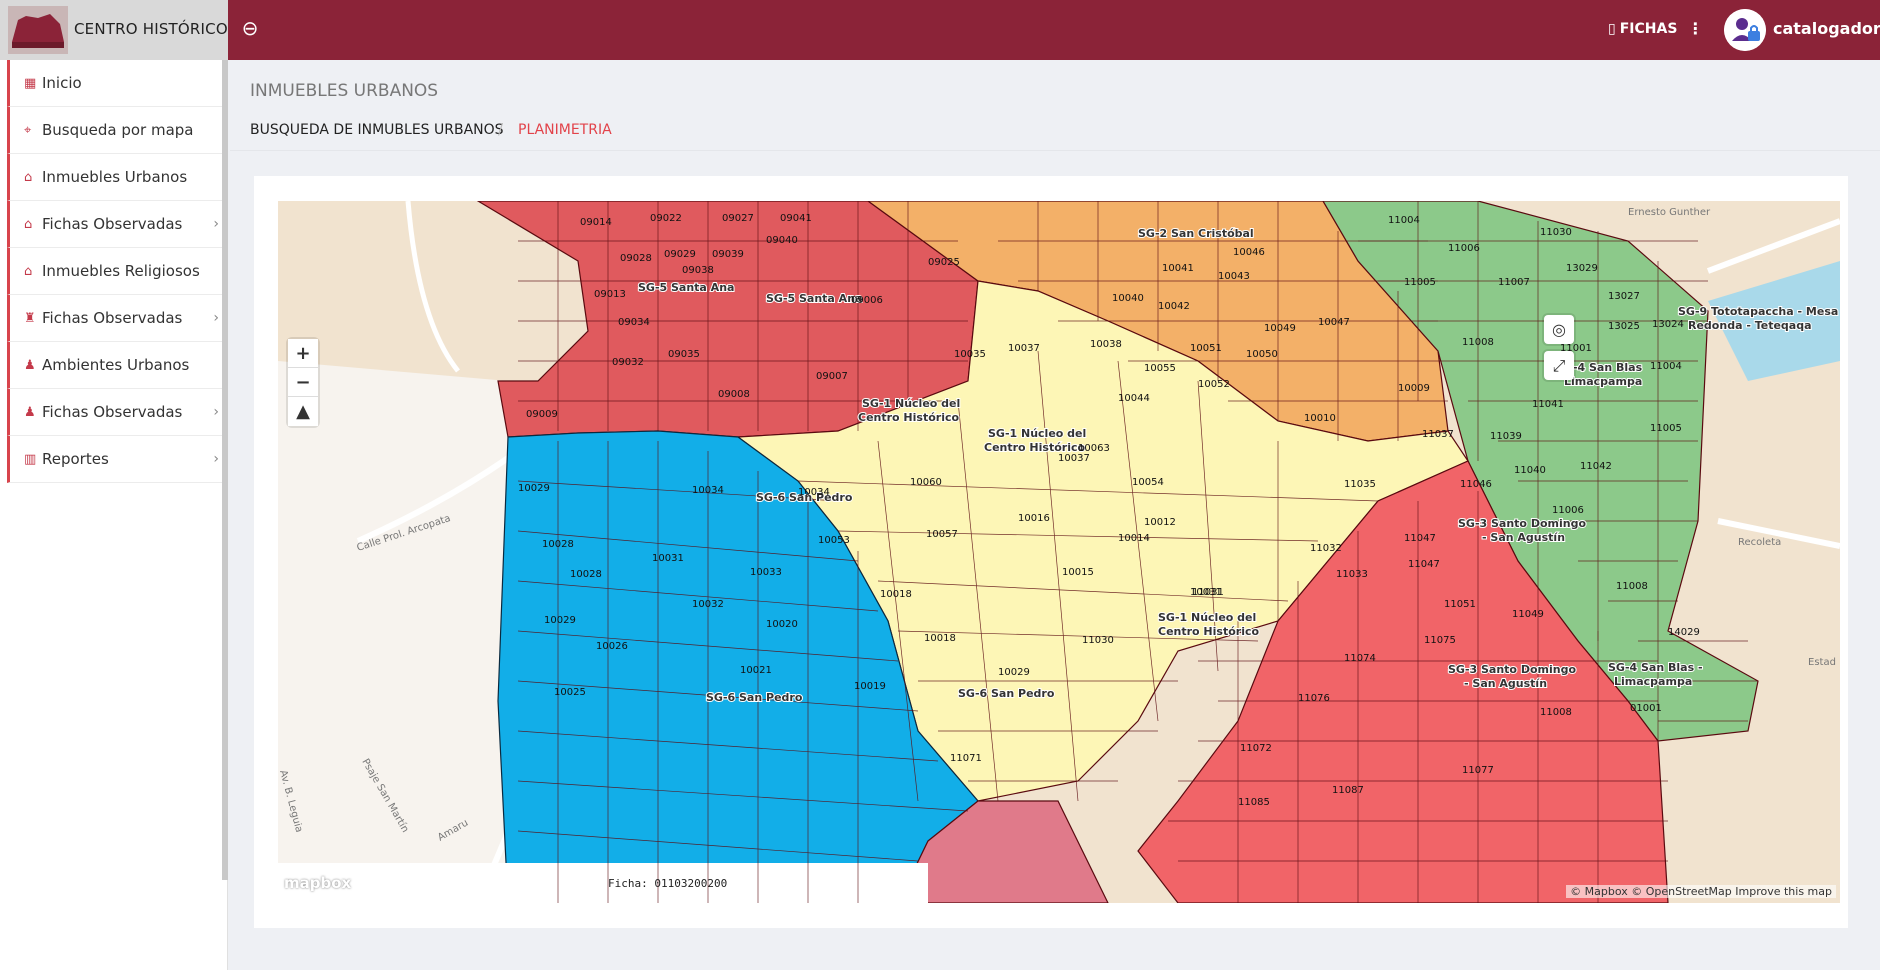 This screenshot has width=1880, height=970. Describe the element at coordinates (317, 883) in the screenshot. I see `mapbox-logo: mapbox` at that location.